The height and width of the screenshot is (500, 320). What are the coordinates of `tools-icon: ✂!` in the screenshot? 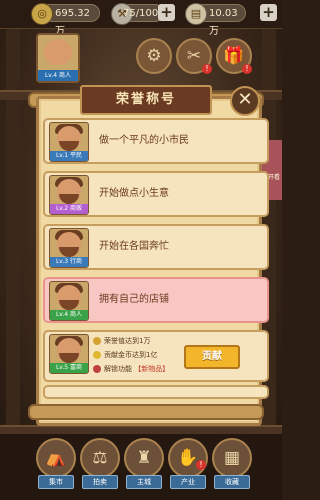 It's located at (194, 56).